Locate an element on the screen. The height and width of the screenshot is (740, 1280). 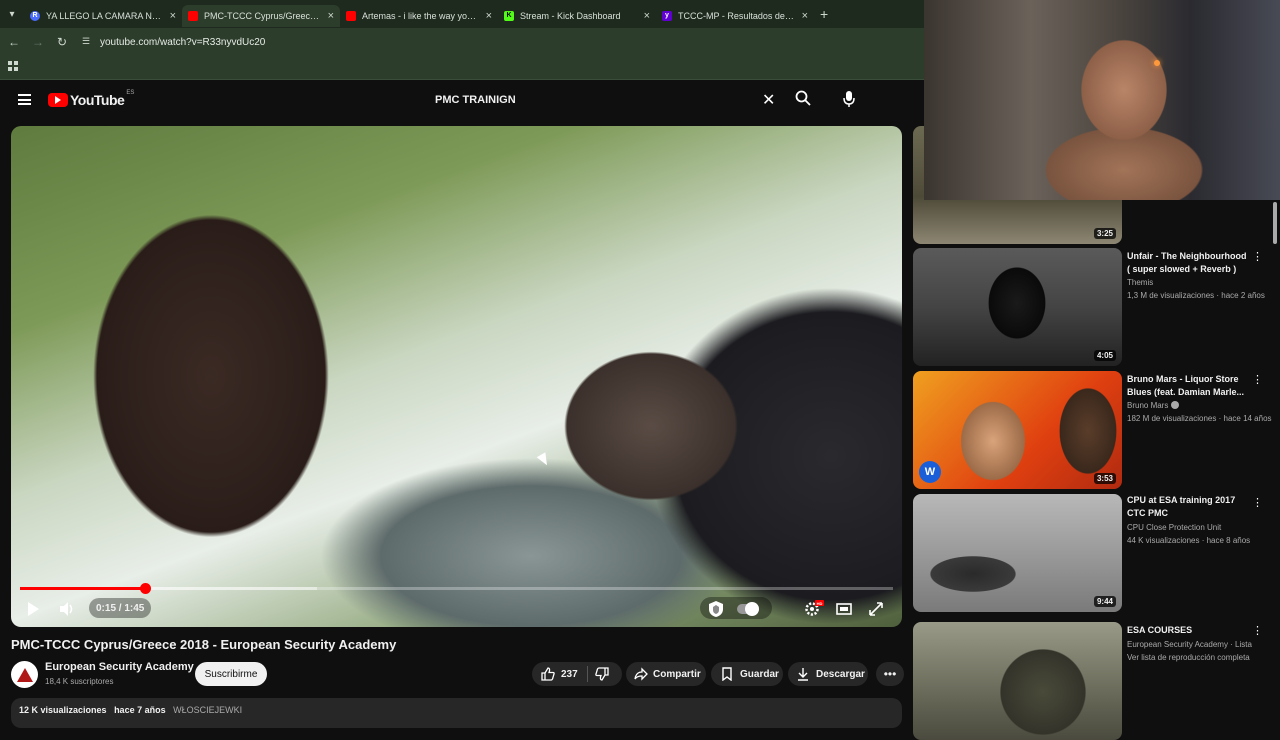
microphone-icon is located at coordinates (849, 99).